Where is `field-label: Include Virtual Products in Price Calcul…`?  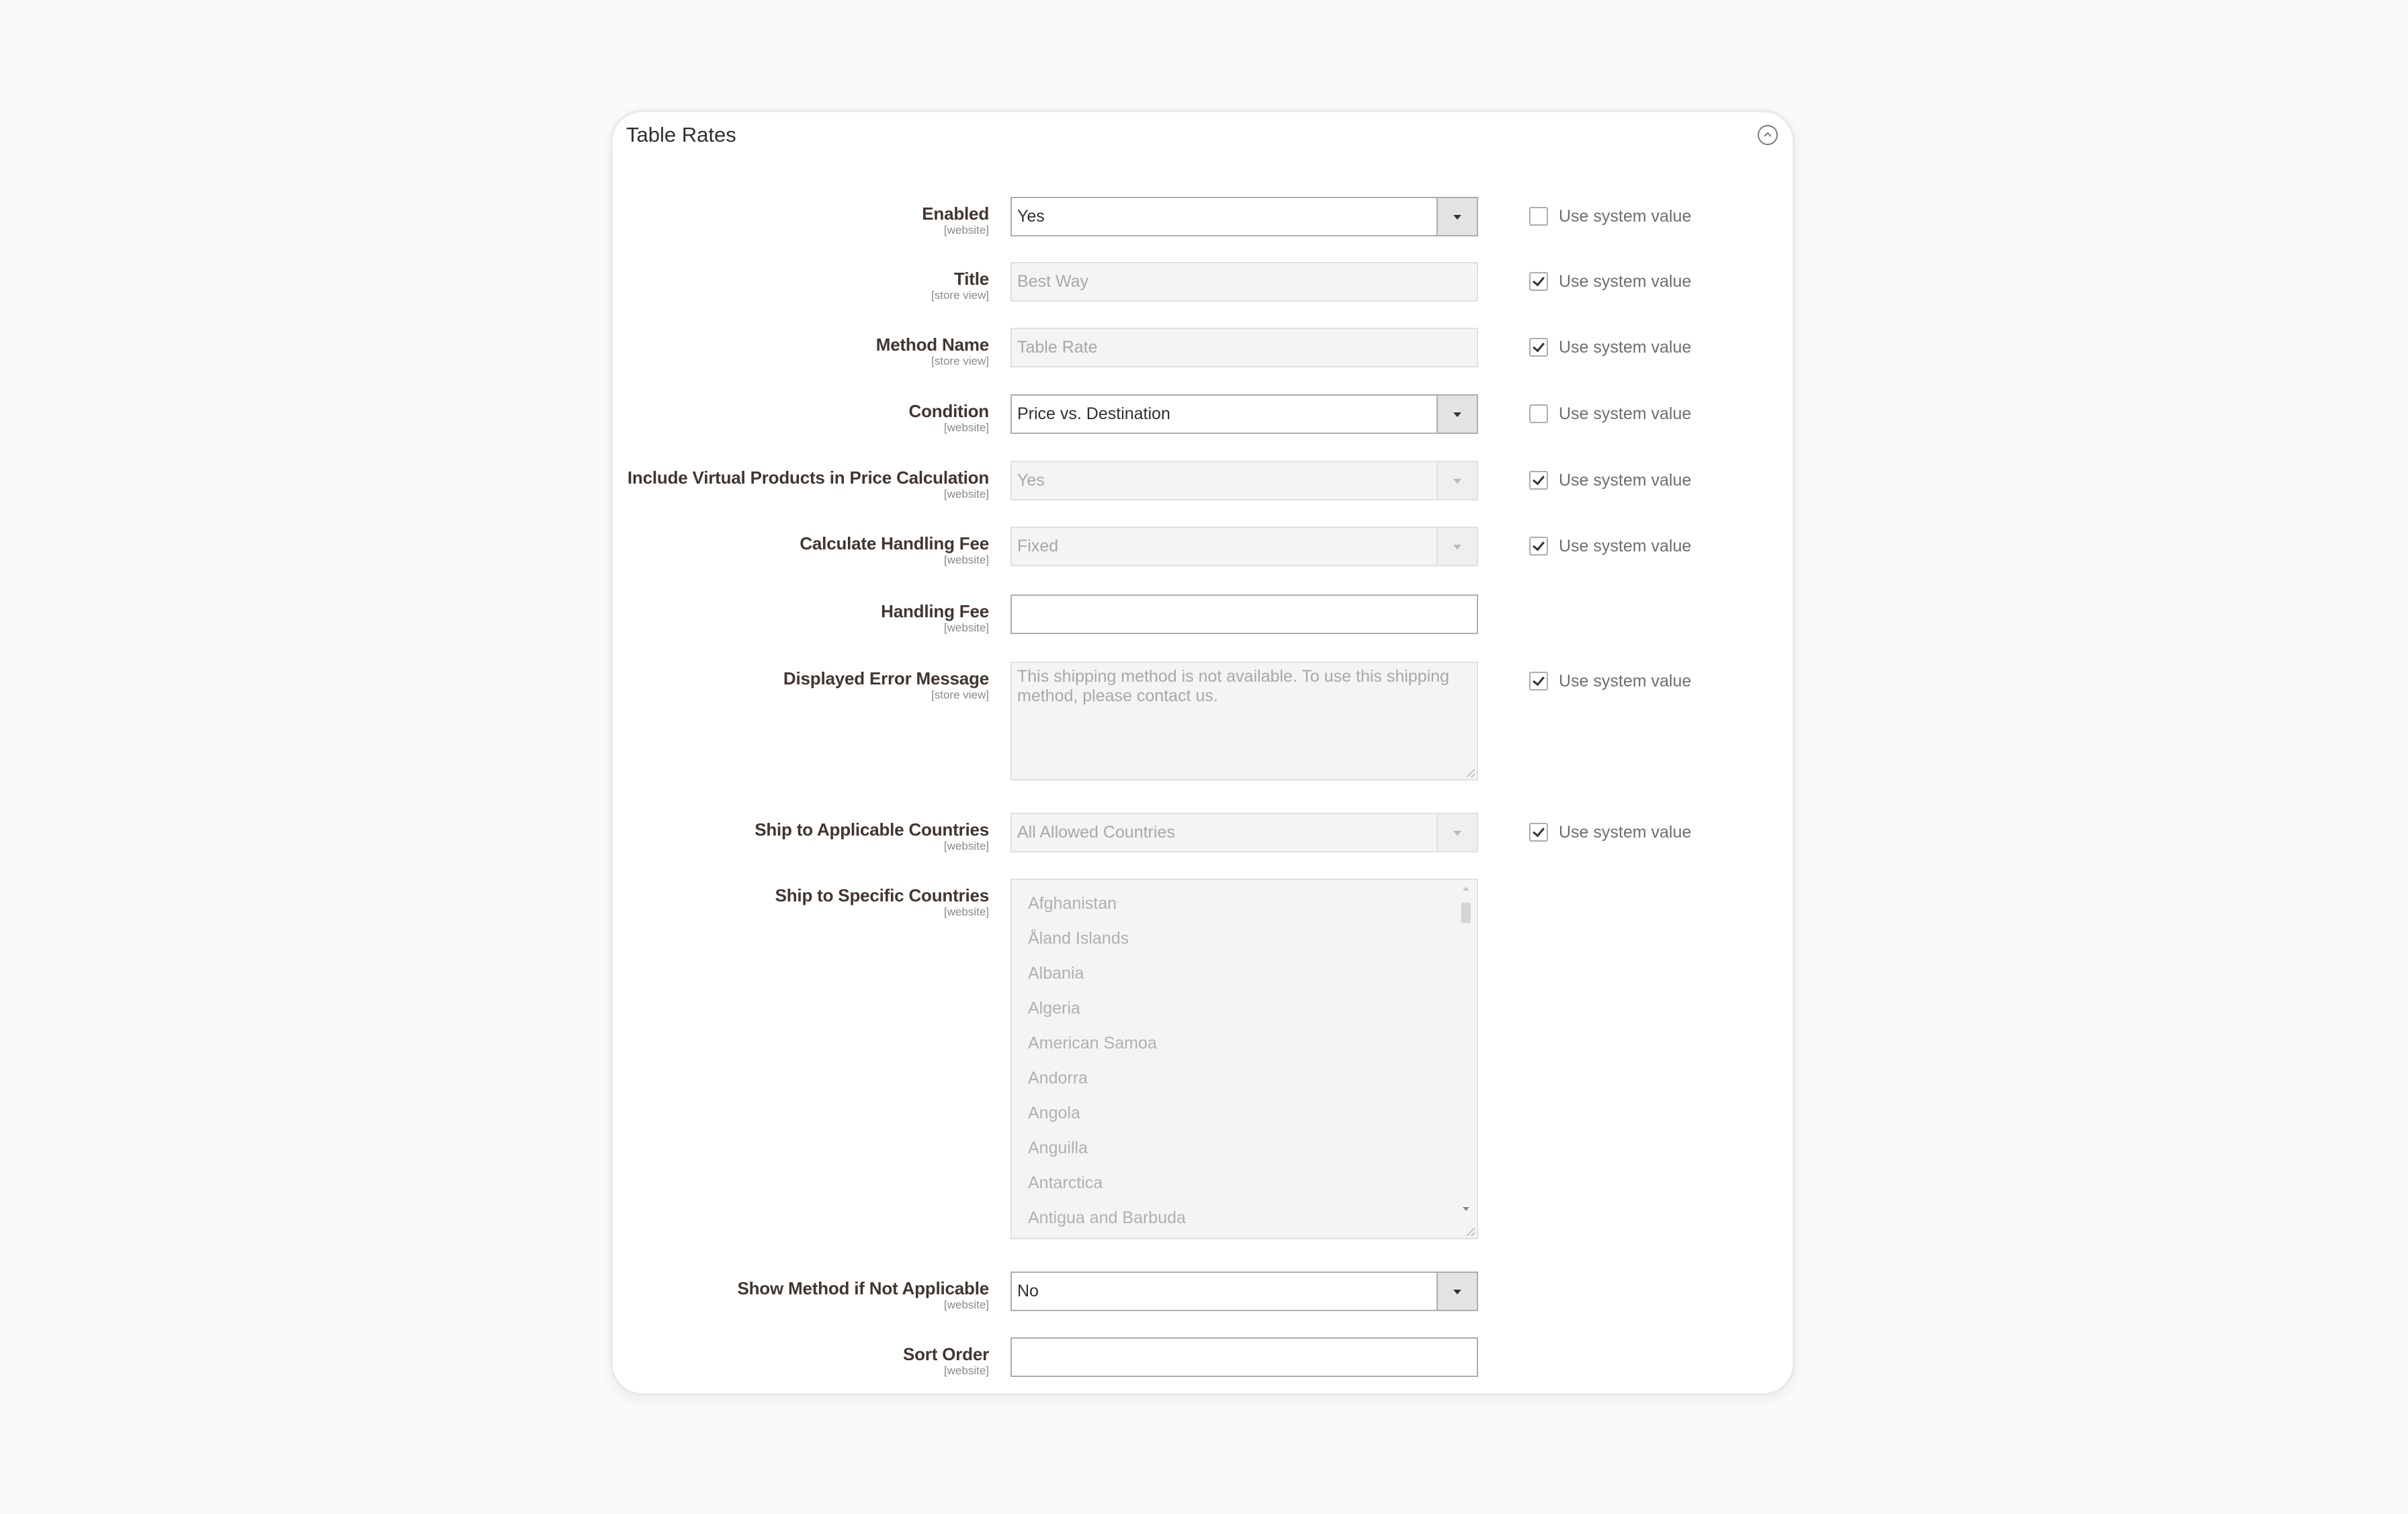
field-label: Include Virtual Products in Price Calcul… is located at coordinates (808, 477).